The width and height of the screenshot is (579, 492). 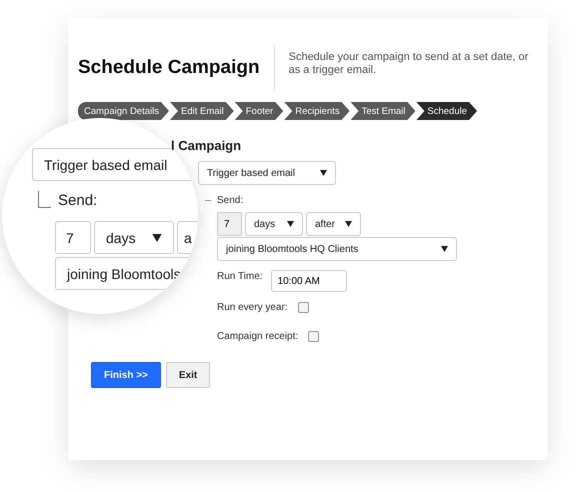 What do you see at coordinates (257, 336) in the screenshot?
I see `option-label: Campaign receipt:` at bounding box center [257, 336].